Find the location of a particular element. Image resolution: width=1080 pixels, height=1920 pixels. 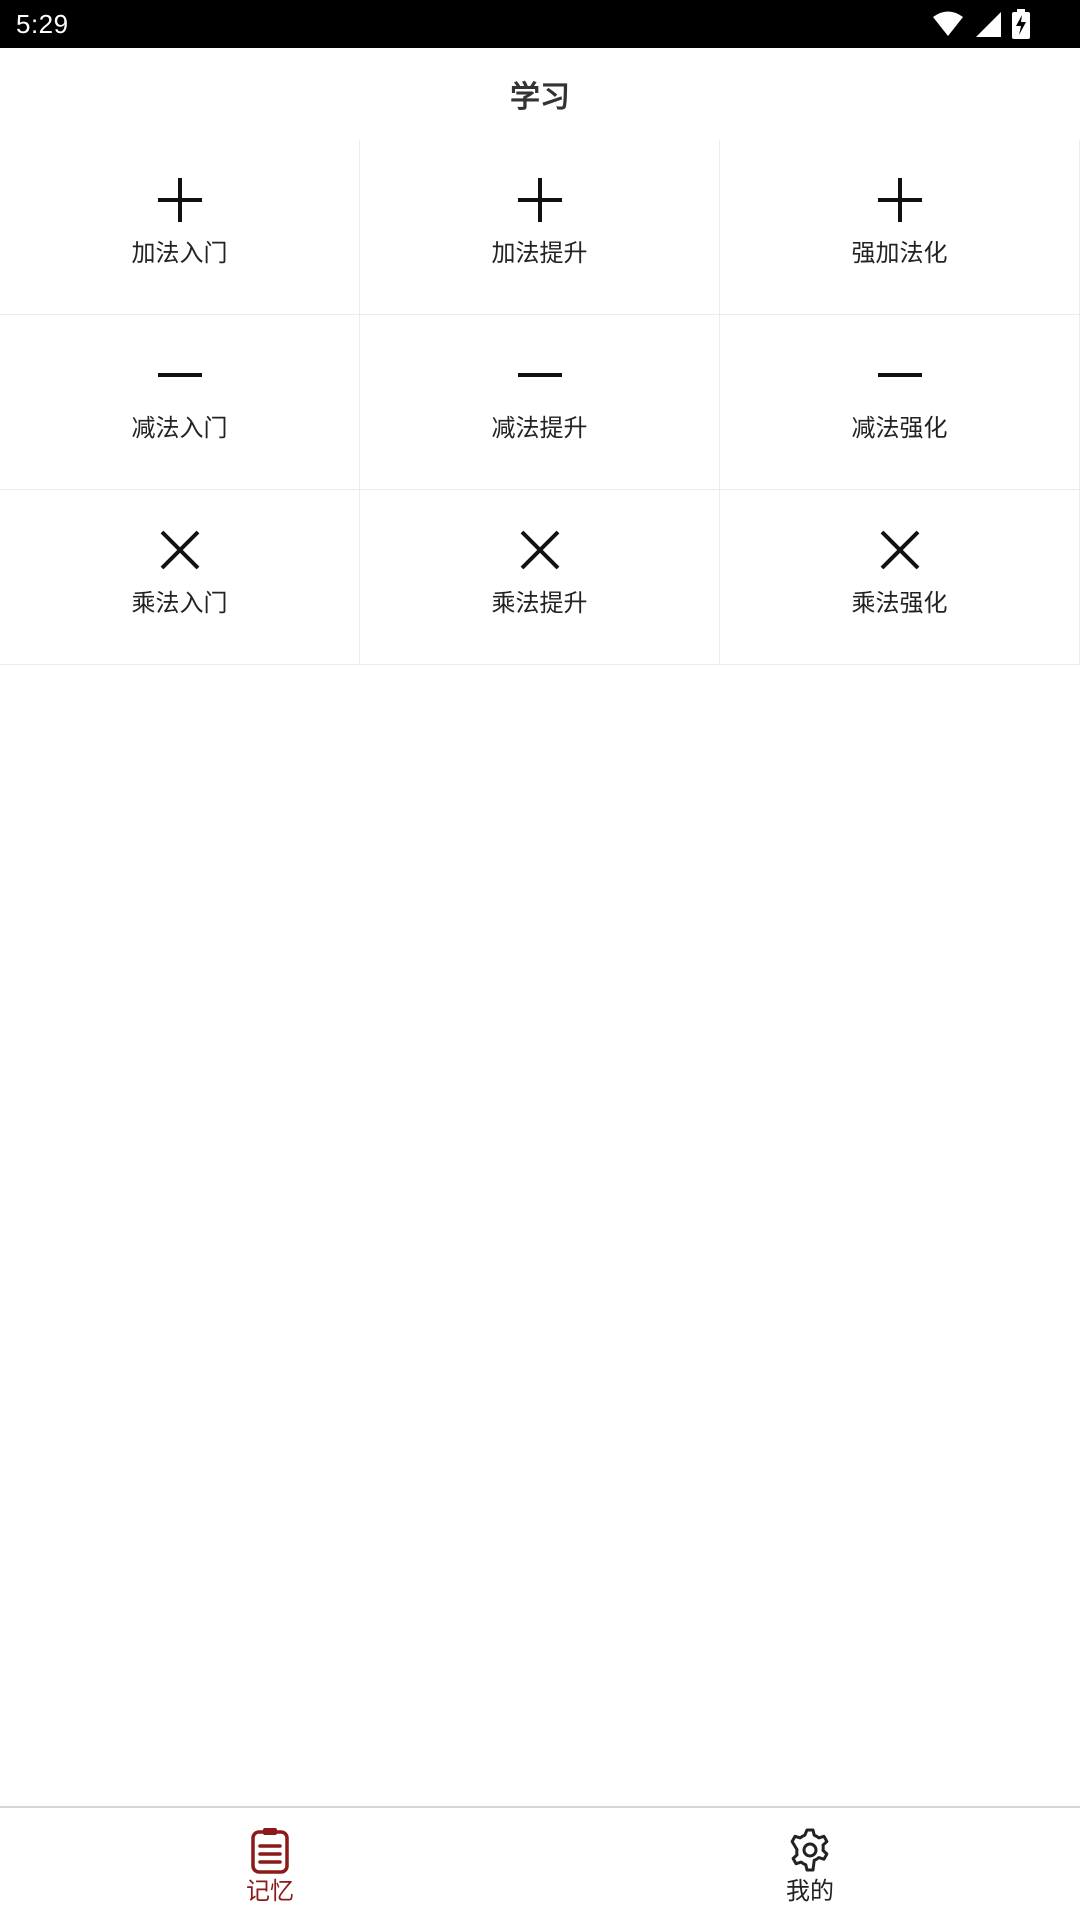

signal-icon is located at coordinates (988, 24).